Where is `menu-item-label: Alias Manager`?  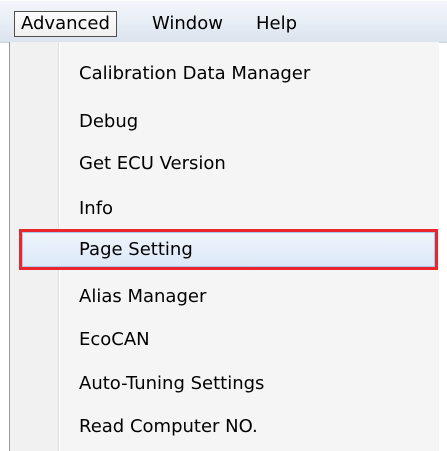 menu-item-label: Alias Manager is located at coordinates (143, 296).